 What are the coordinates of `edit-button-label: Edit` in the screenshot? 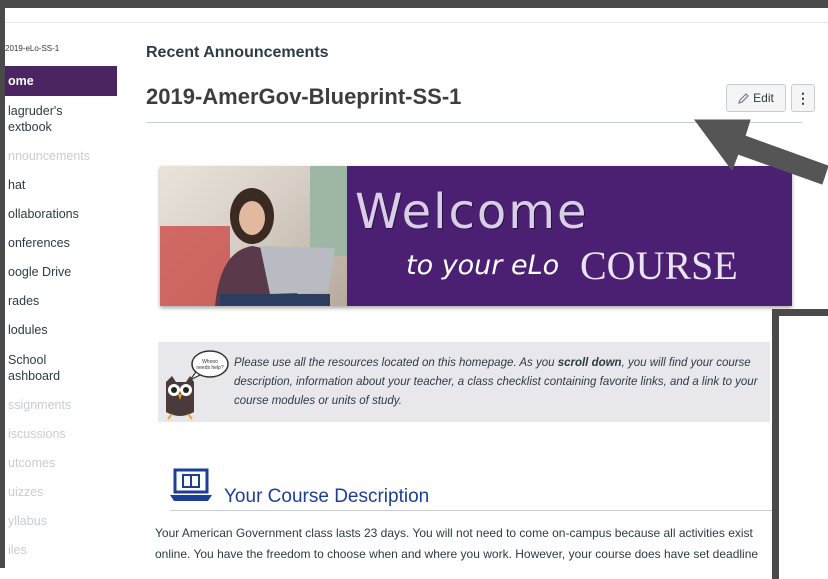 It's located at (763, 98).